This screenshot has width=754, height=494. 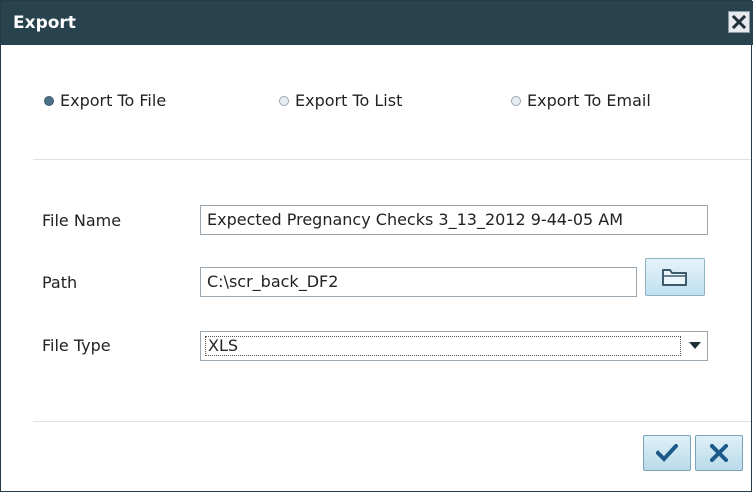 I want to click on divider-top, so click(x=392, y=159).